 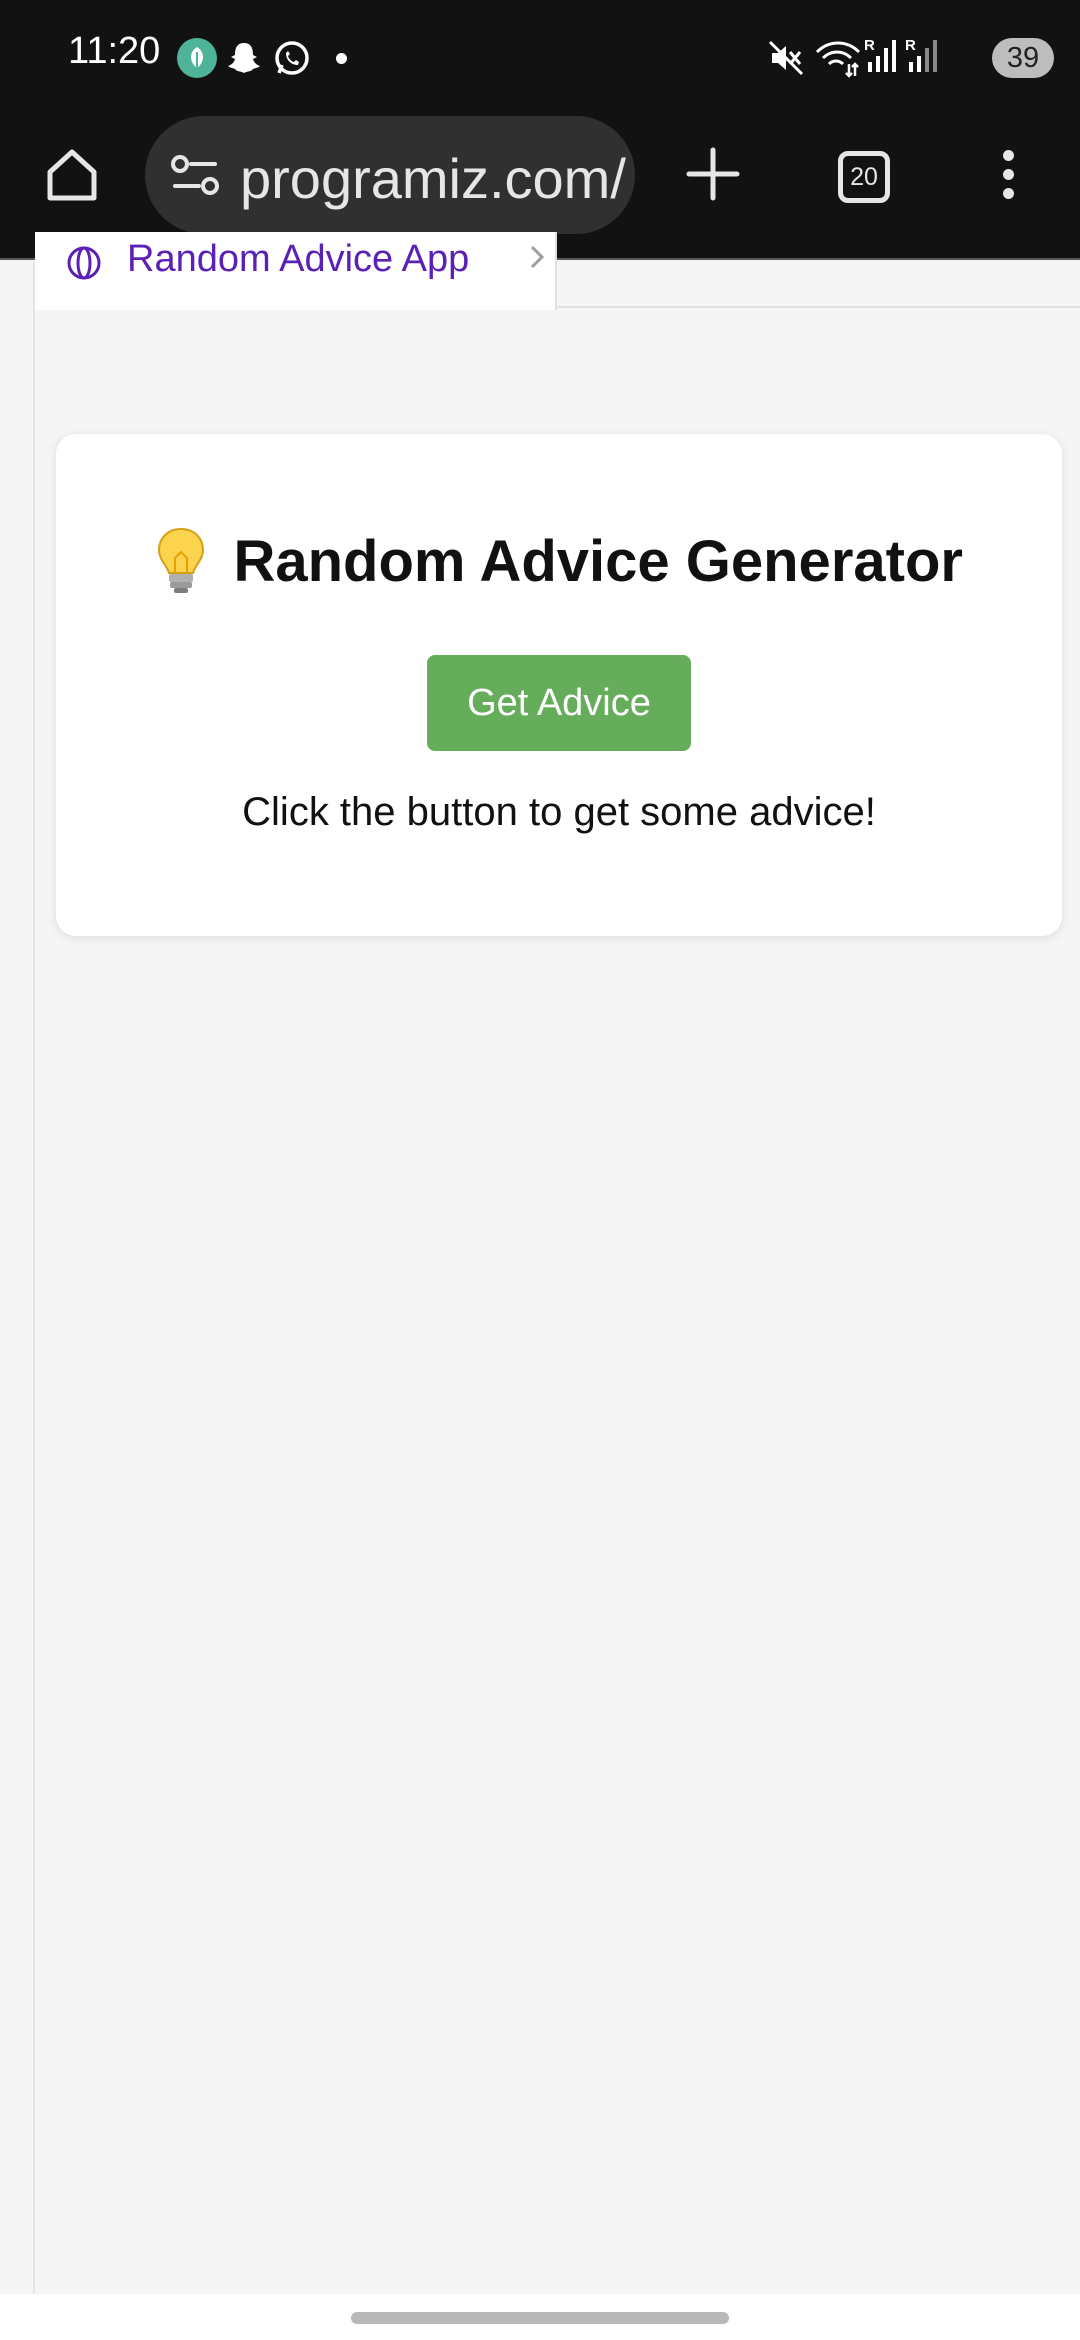 What do you see at coordinates (786, 58) in the screenshot?
I see `mute-icon` at bounding box center [786, 58].